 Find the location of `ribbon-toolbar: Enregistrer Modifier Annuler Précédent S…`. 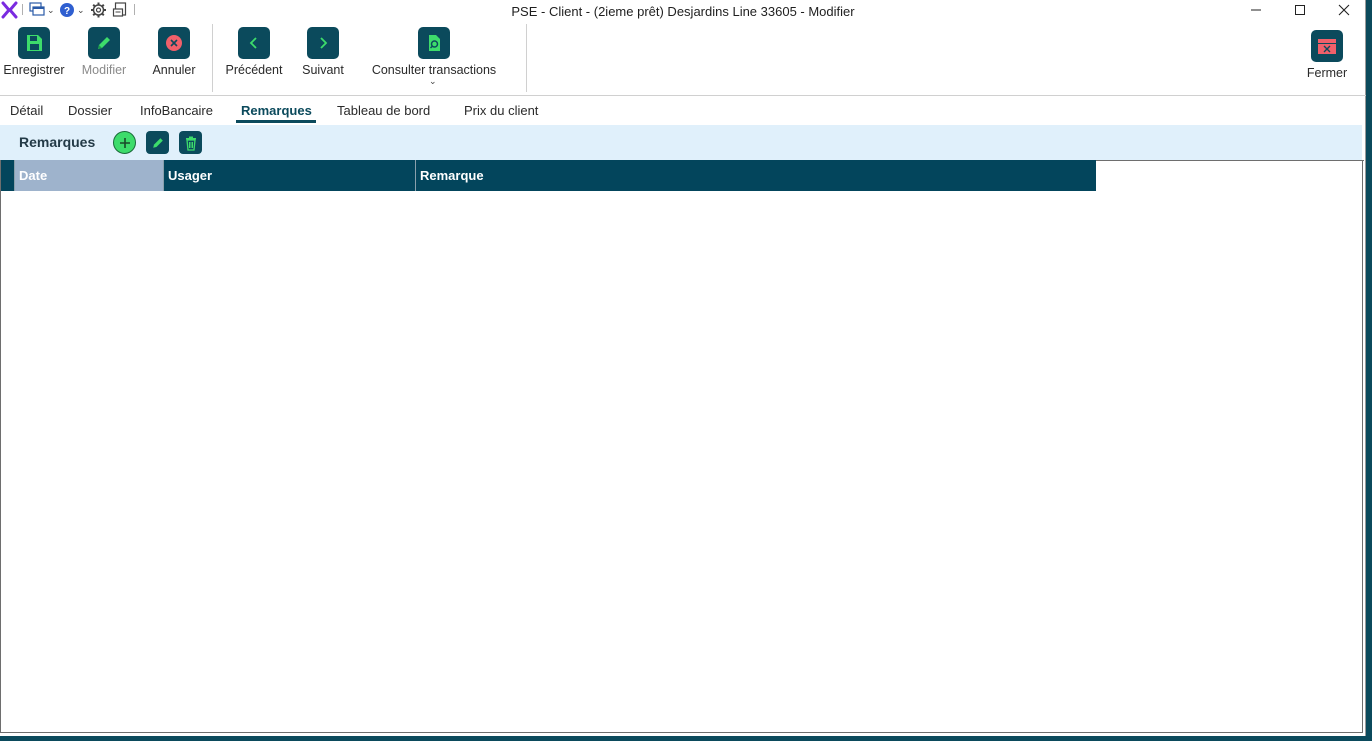

ribbon-toolbar: Enregistrer Modifier Annuler Précédent S… is located at coordinates (683, 59).